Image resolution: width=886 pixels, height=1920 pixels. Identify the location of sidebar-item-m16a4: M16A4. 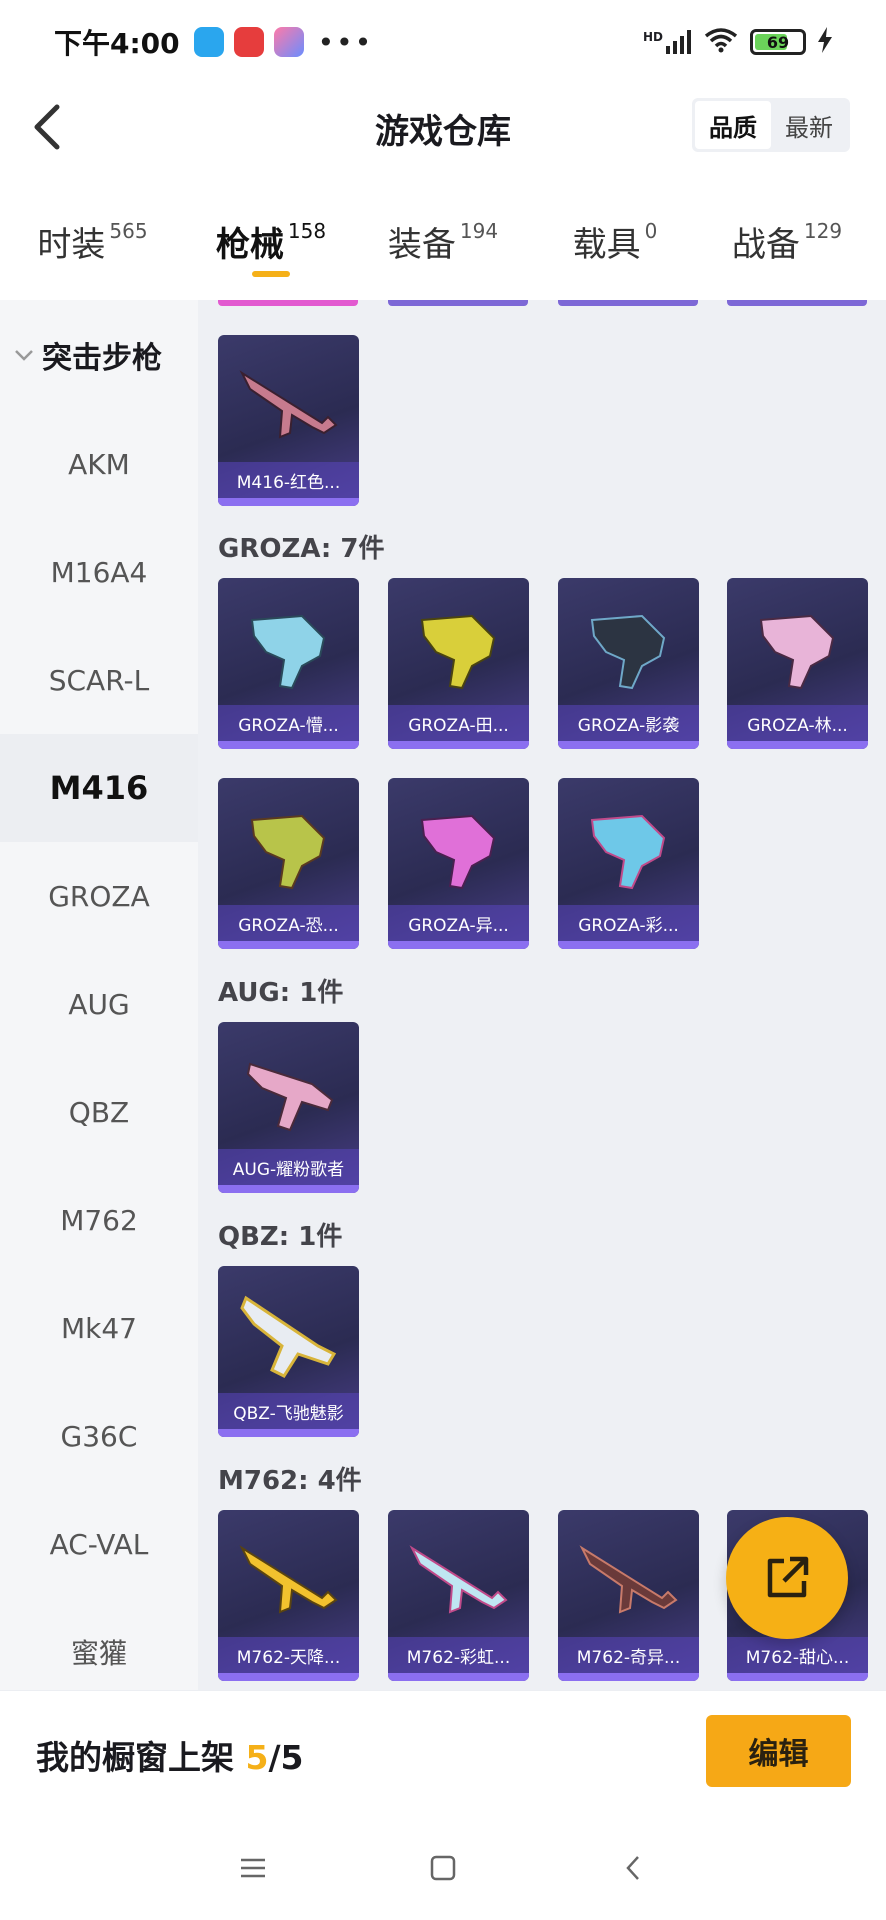
(99, 572).